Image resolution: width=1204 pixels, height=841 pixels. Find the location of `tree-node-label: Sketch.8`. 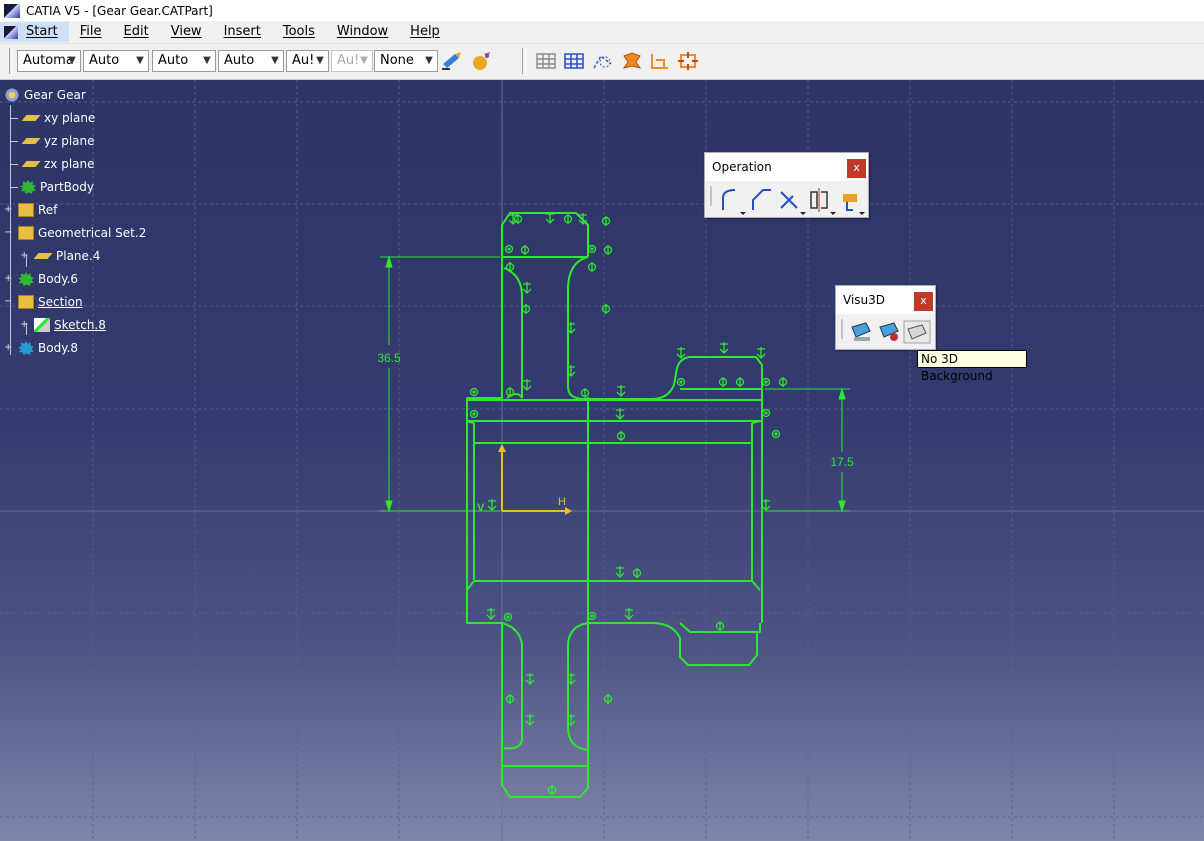

tree-node-label: Sketch.8 is located at coordinates (80, 325).